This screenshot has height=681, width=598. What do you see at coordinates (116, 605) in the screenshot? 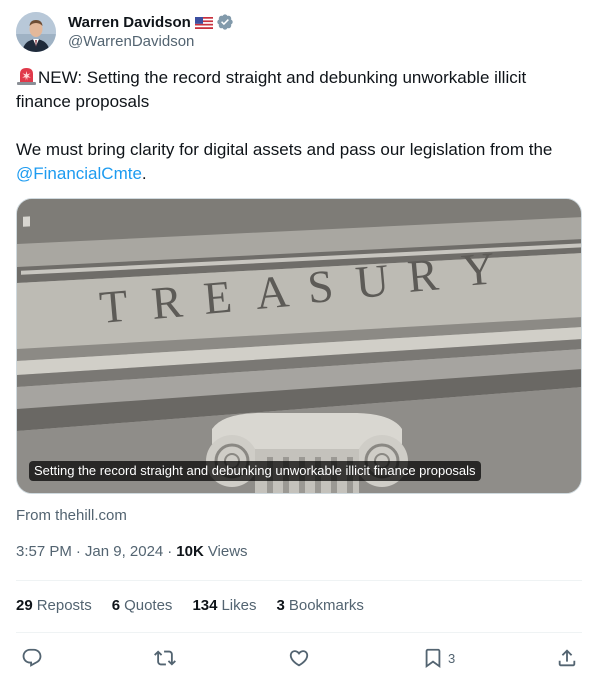
I see `quotes-count: 6` at bounding box center [116, 605].